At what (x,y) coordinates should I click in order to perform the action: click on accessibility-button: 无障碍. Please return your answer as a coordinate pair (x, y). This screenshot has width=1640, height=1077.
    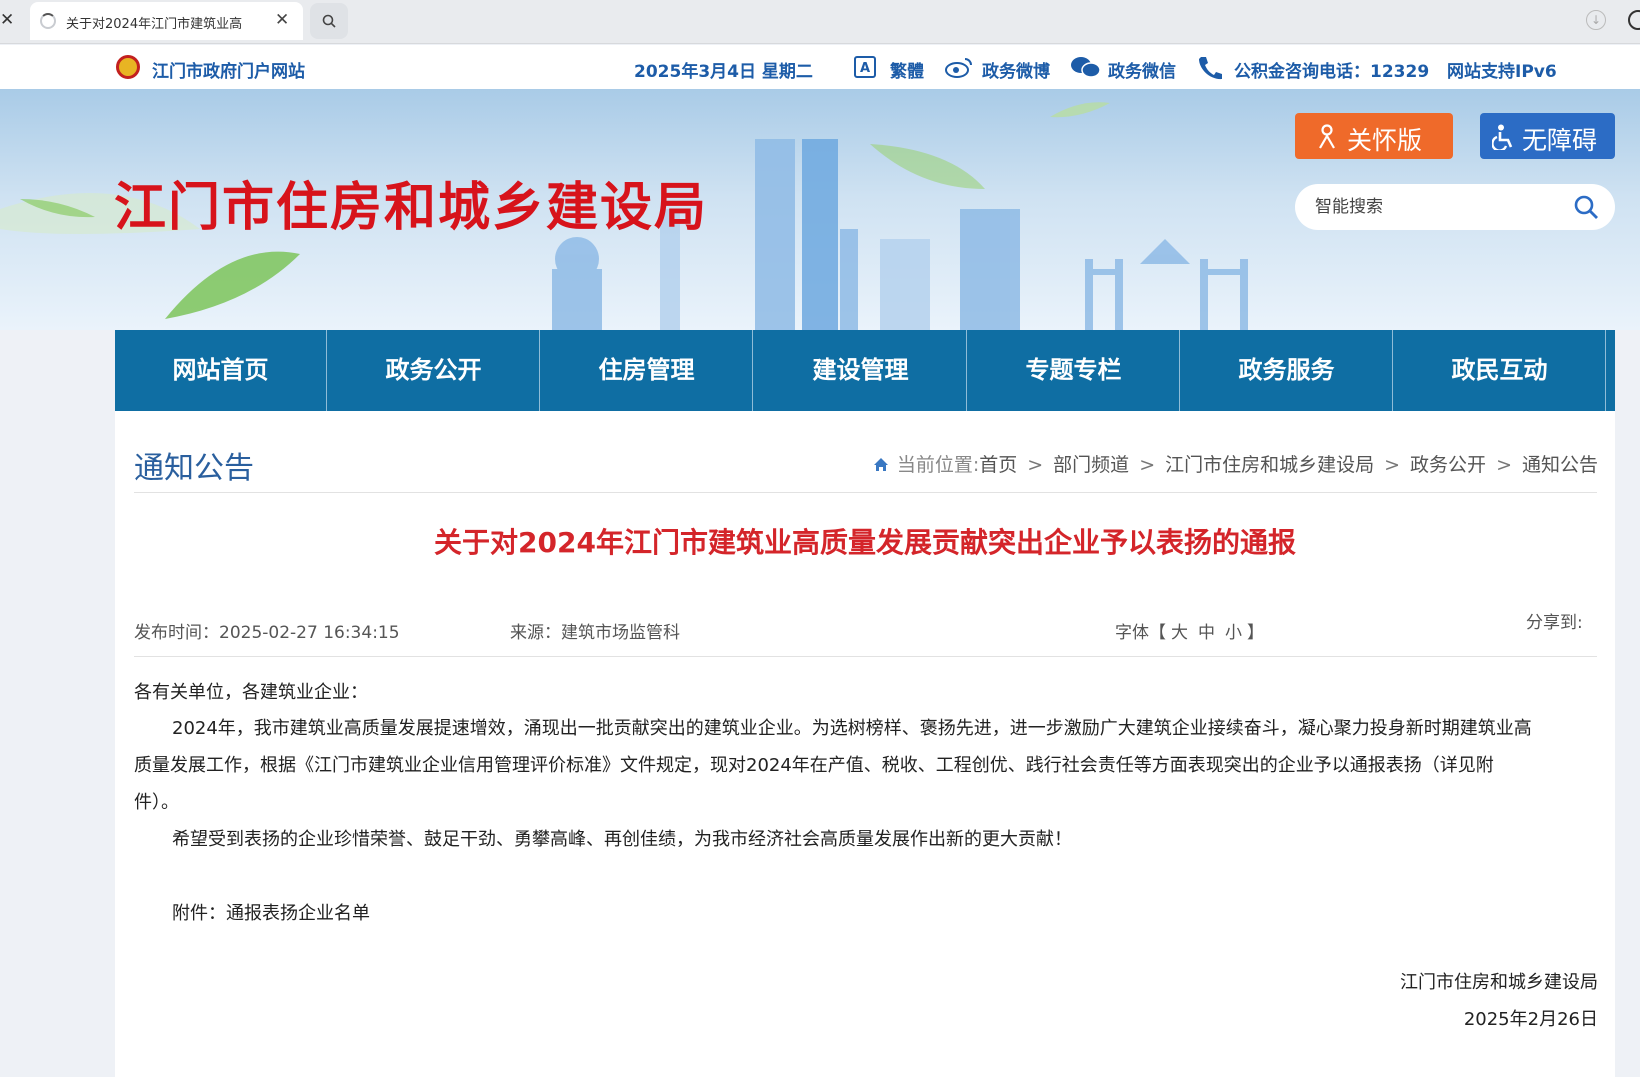
    Looking at the image, I should click on (1547, 136).